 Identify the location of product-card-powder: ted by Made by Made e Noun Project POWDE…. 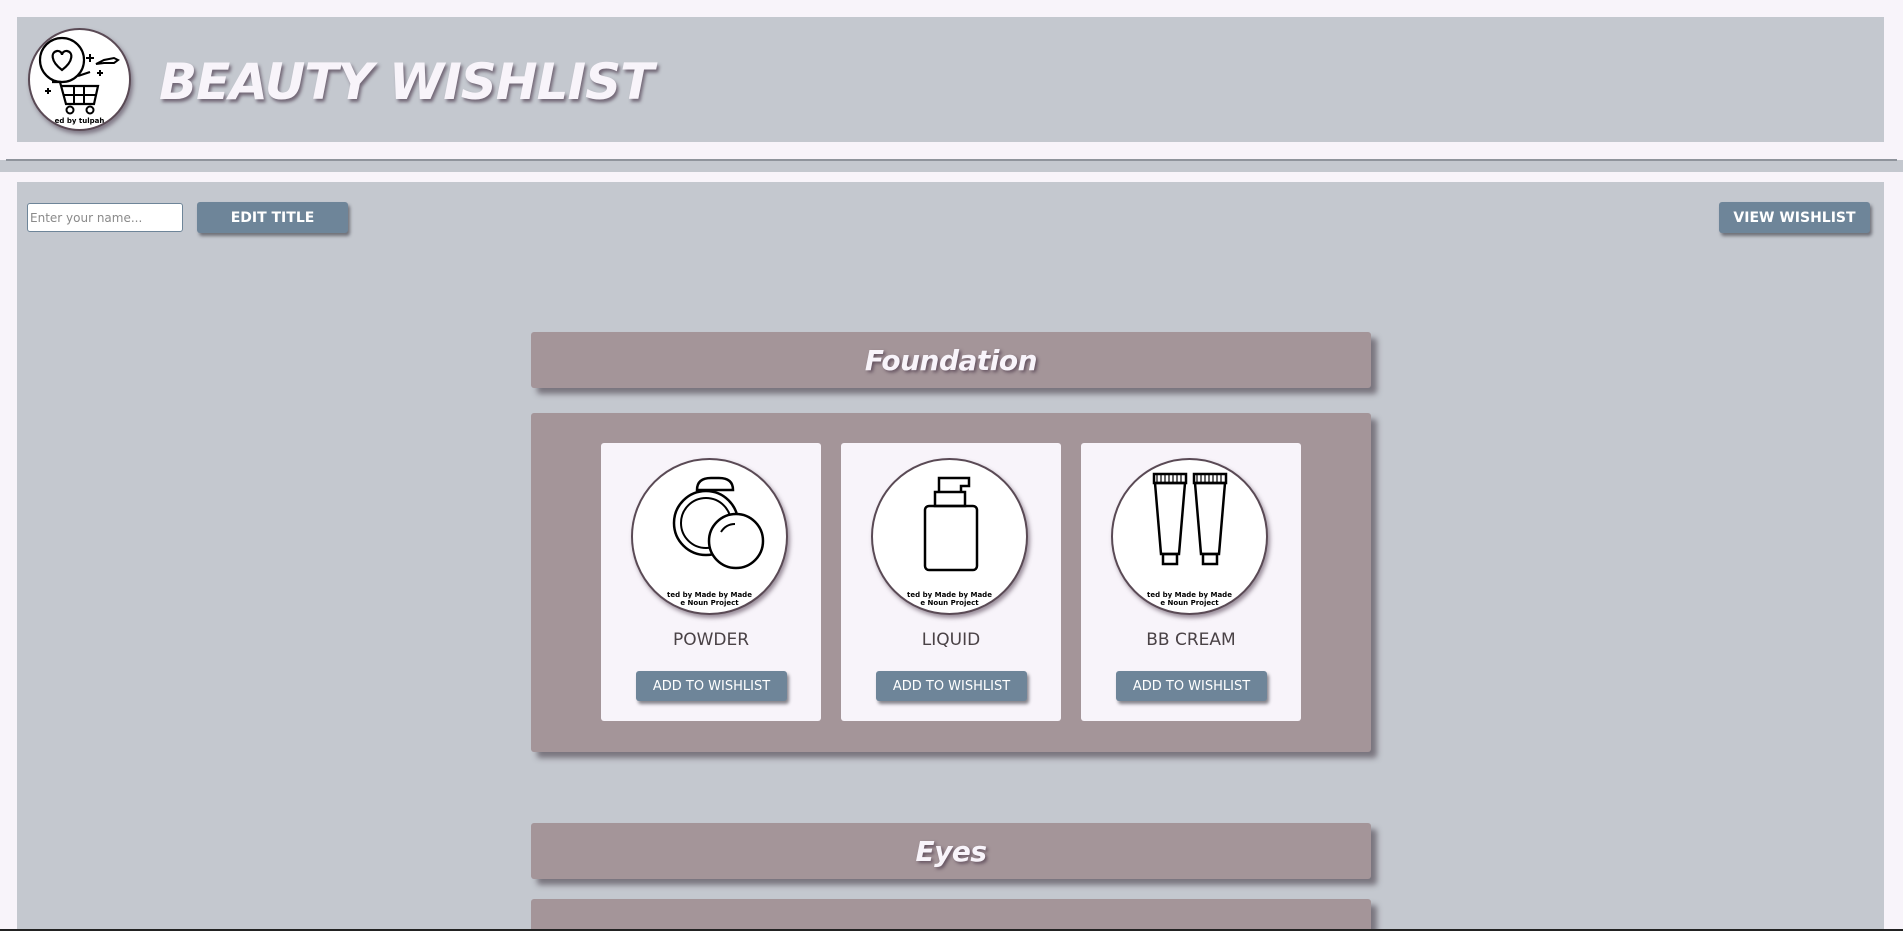
(711, 582).